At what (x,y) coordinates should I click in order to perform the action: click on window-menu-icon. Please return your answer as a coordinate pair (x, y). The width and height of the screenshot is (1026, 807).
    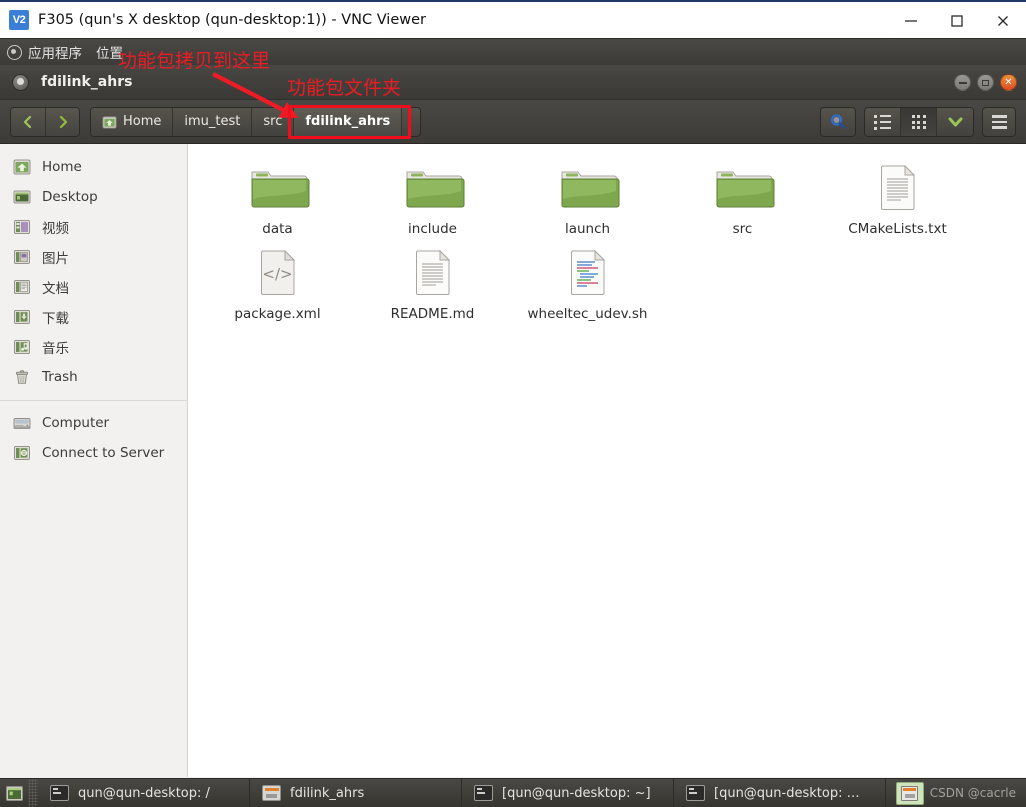
    Looking at the image, I should click on (20, 82).